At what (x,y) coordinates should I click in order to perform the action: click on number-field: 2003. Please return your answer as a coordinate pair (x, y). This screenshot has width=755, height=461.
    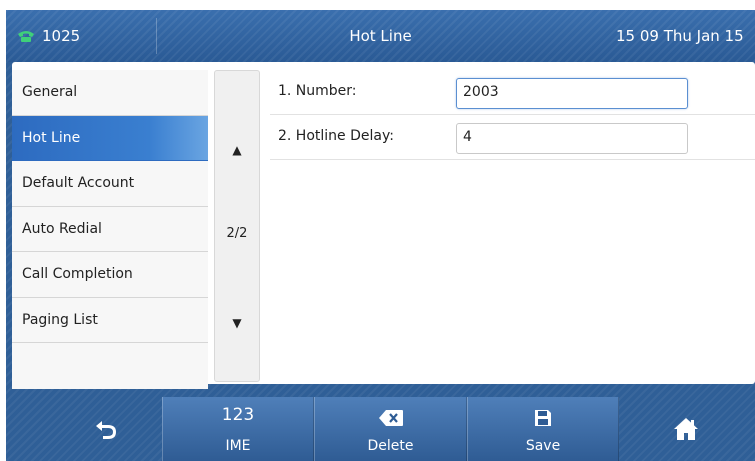
    Looking at the image, I should click on (572, 93).